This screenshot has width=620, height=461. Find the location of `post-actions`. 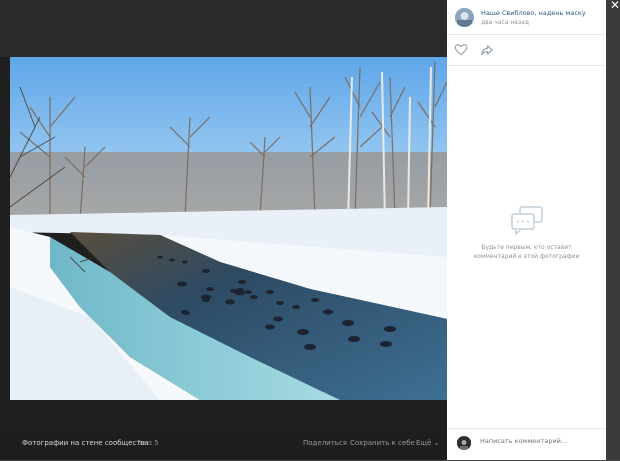

post-actions is located at coordinates (526, 50).